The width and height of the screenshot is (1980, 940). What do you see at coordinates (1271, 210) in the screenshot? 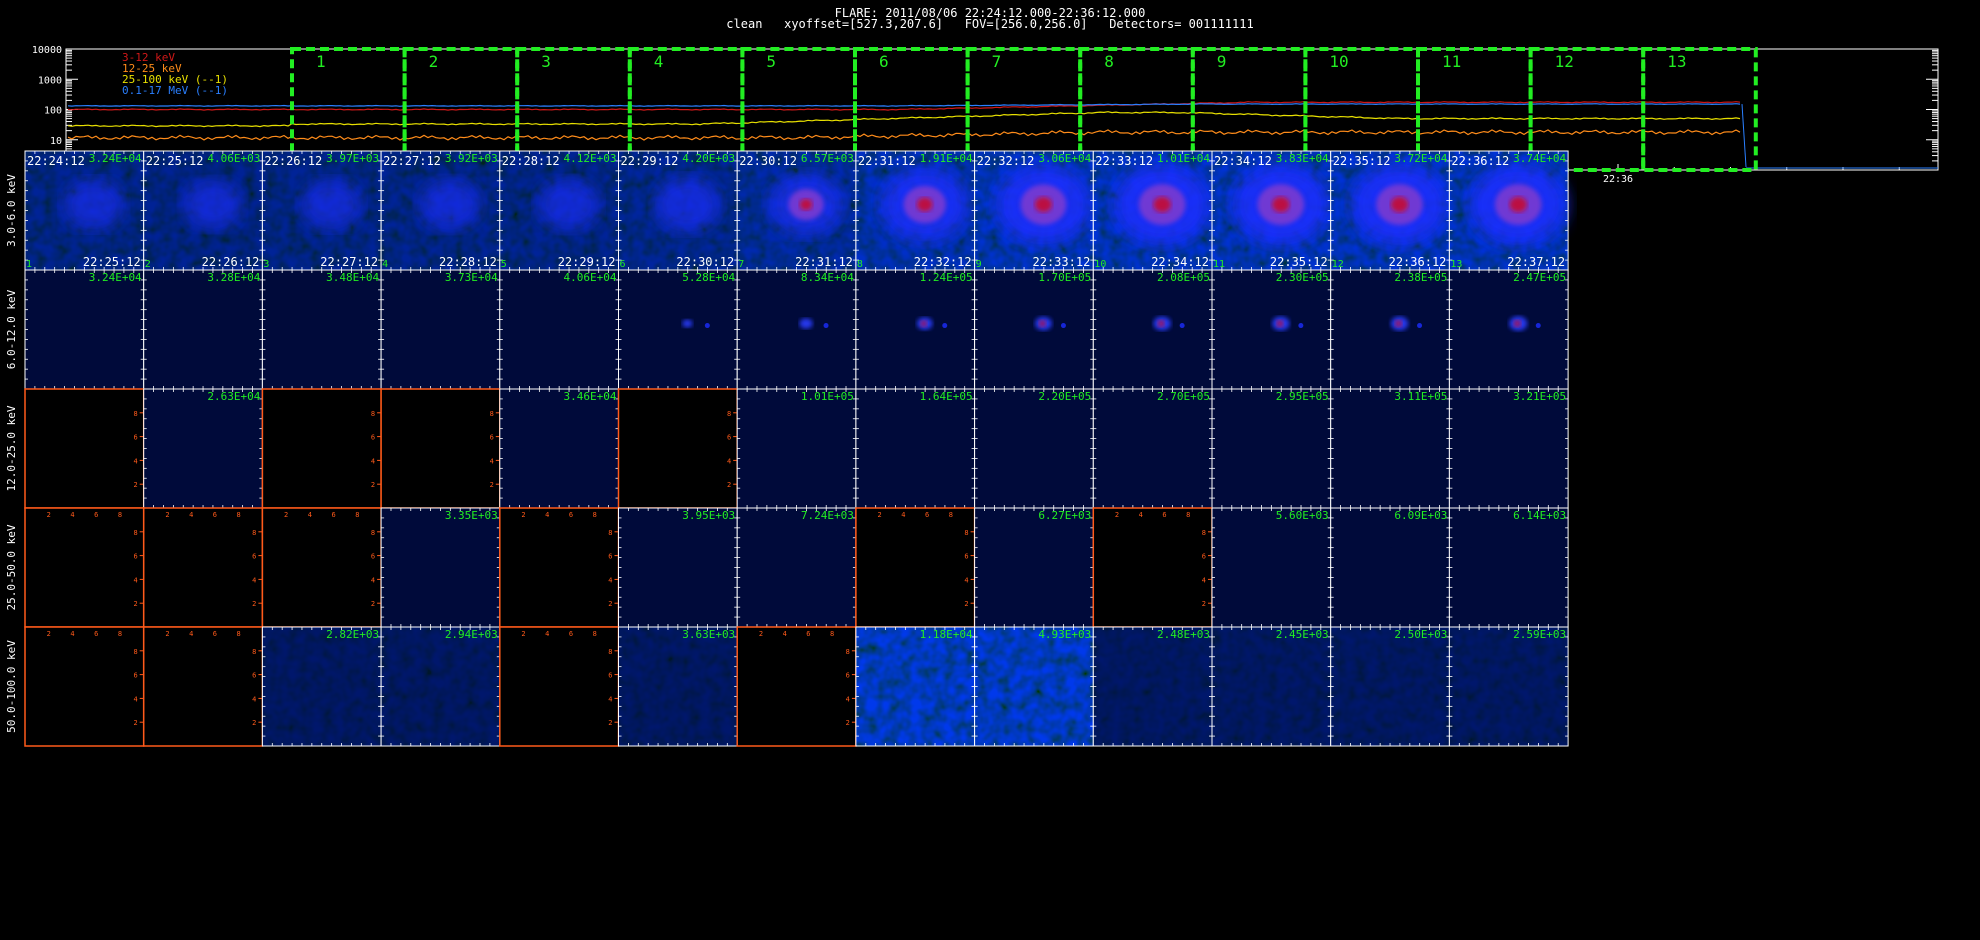
I see `image-panel: 3.83E+04 22:34:12 22:35:12 11` at bounding box center [1271, 210].